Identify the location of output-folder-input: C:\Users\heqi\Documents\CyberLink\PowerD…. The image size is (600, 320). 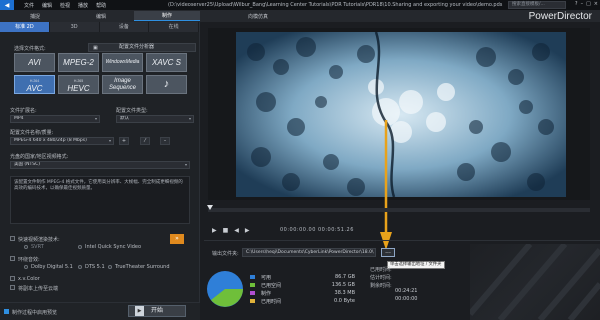
(309, 252).